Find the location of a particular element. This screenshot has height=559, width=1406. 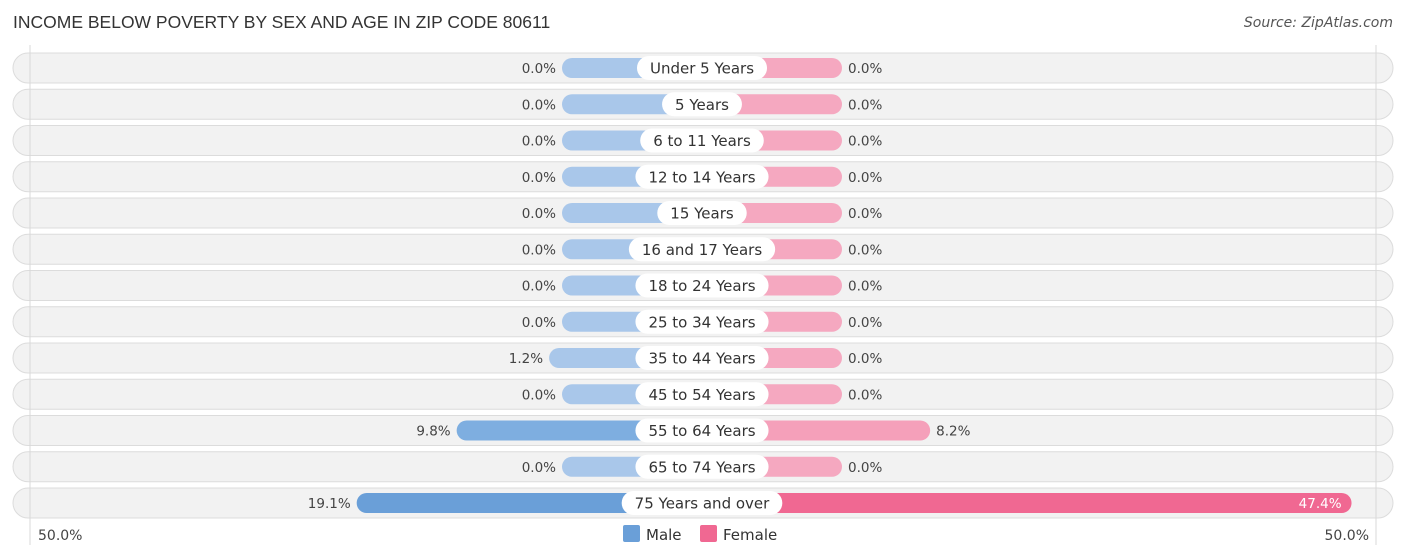

bar-female is located at coordinates (1027, 503).